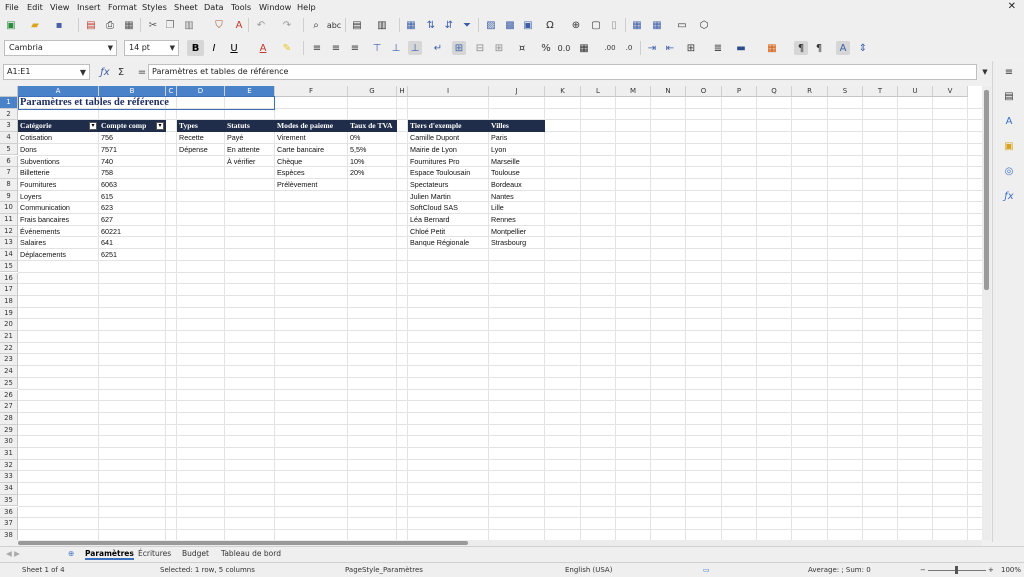  I want to click on styles-icon: A, so click(1009, 121).